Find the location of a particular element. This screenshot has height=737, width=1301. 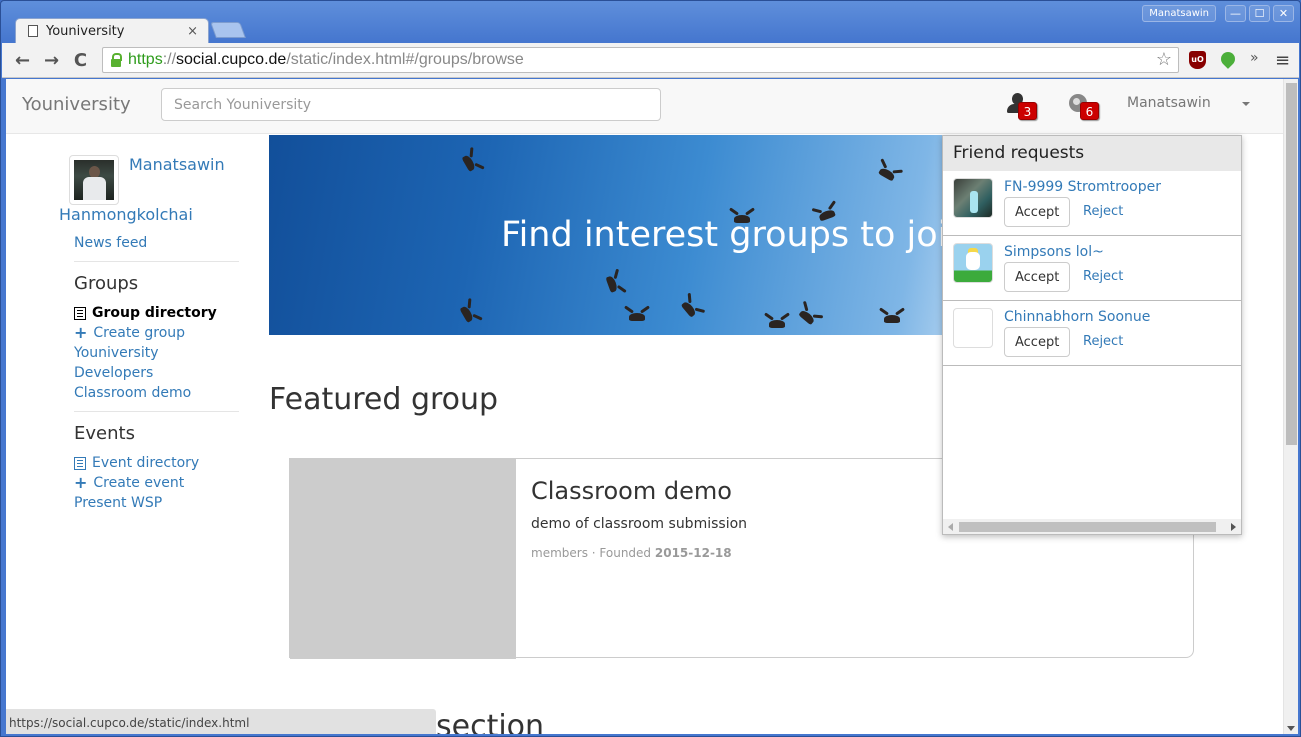

group-name: Classroom demo is located at coordinates (631, 491).